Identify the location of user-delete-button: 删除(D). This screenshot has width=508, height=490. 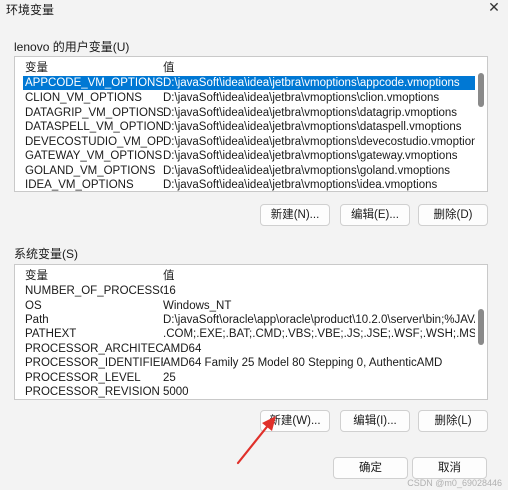
(453, 215).